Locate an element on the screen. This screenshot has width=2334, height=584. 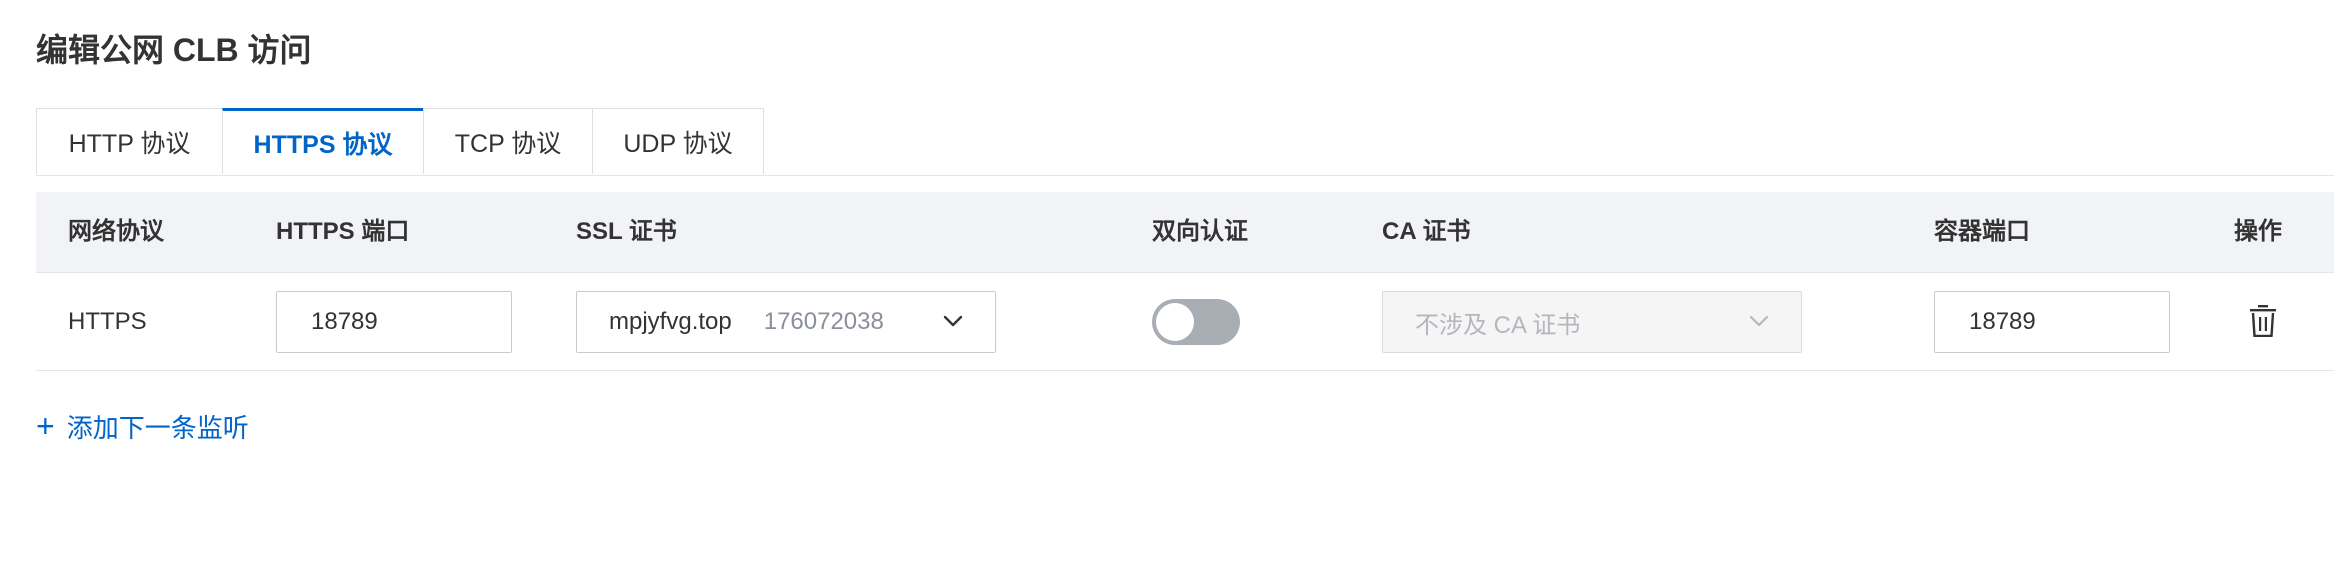
header-mutual-auth: 双向认证 is located at coordinates (1200, 231).